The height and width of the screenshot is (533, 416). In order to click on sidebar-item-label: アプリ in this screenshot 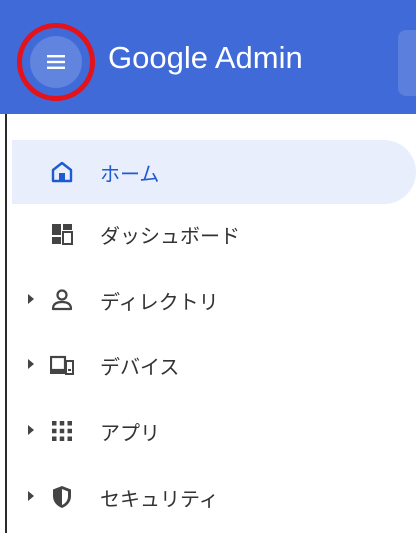, I will do `click(130, 433)`.